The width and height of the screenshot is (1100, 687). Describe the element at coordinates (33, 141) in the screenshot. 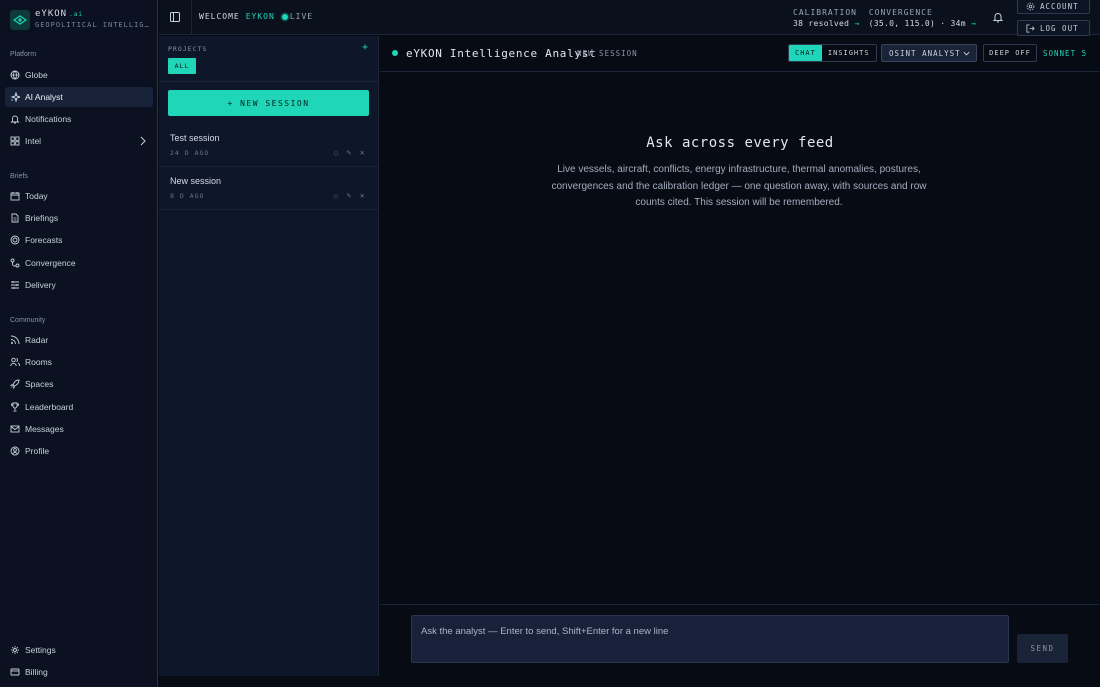

I see `nav-item-label: Intel` at that location.